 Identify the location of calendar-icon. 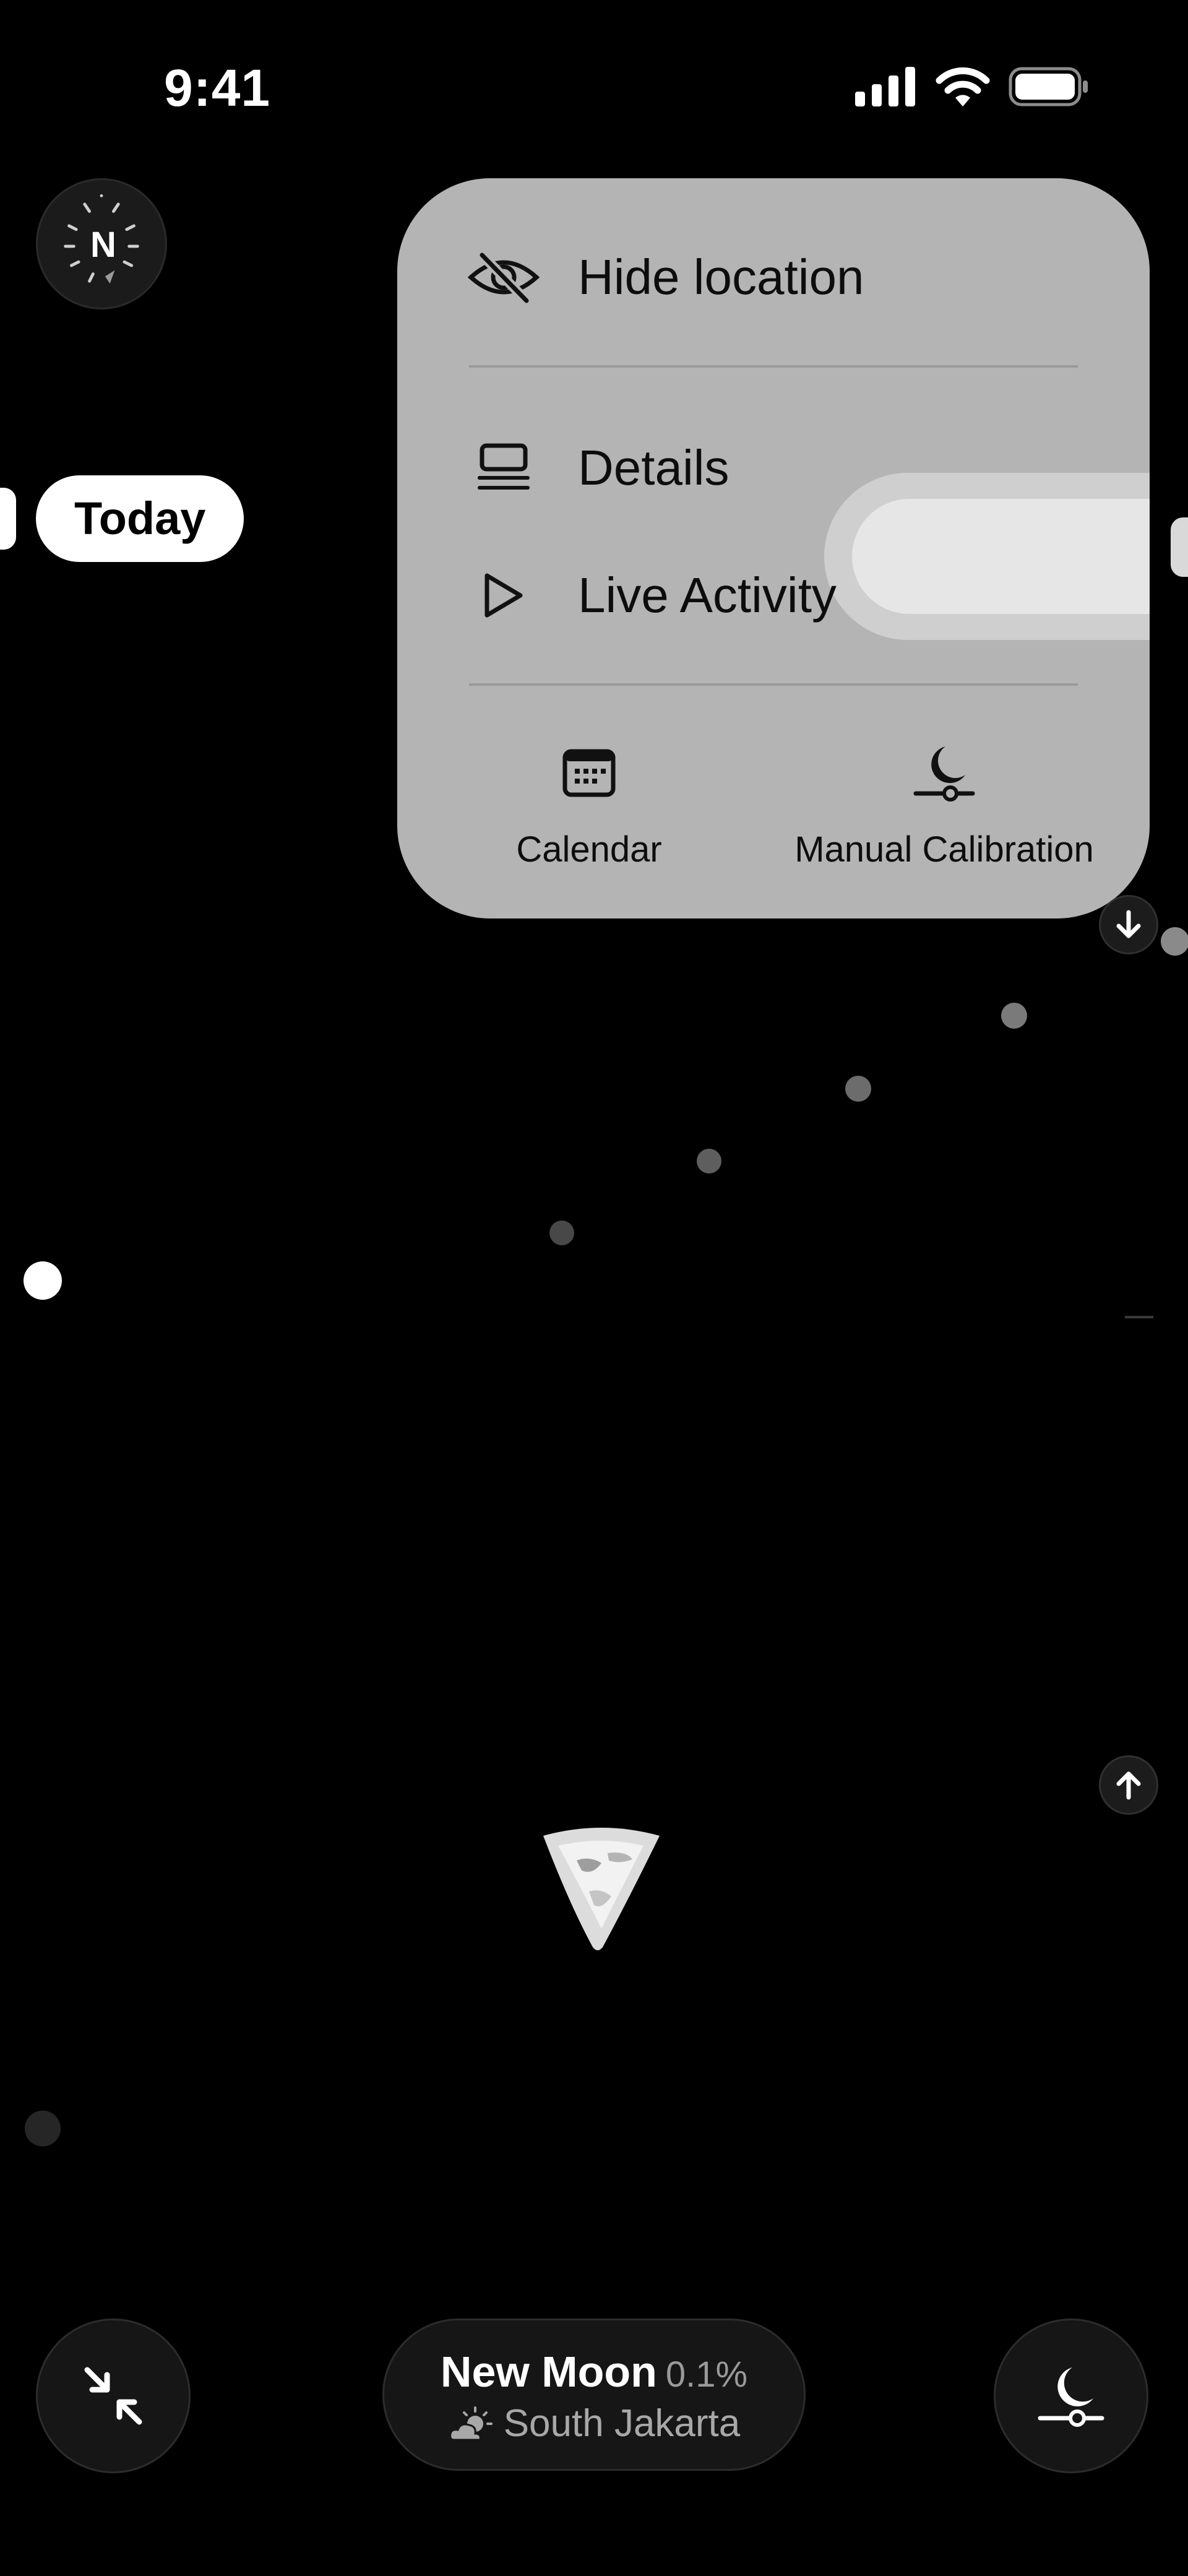
(589, 772).